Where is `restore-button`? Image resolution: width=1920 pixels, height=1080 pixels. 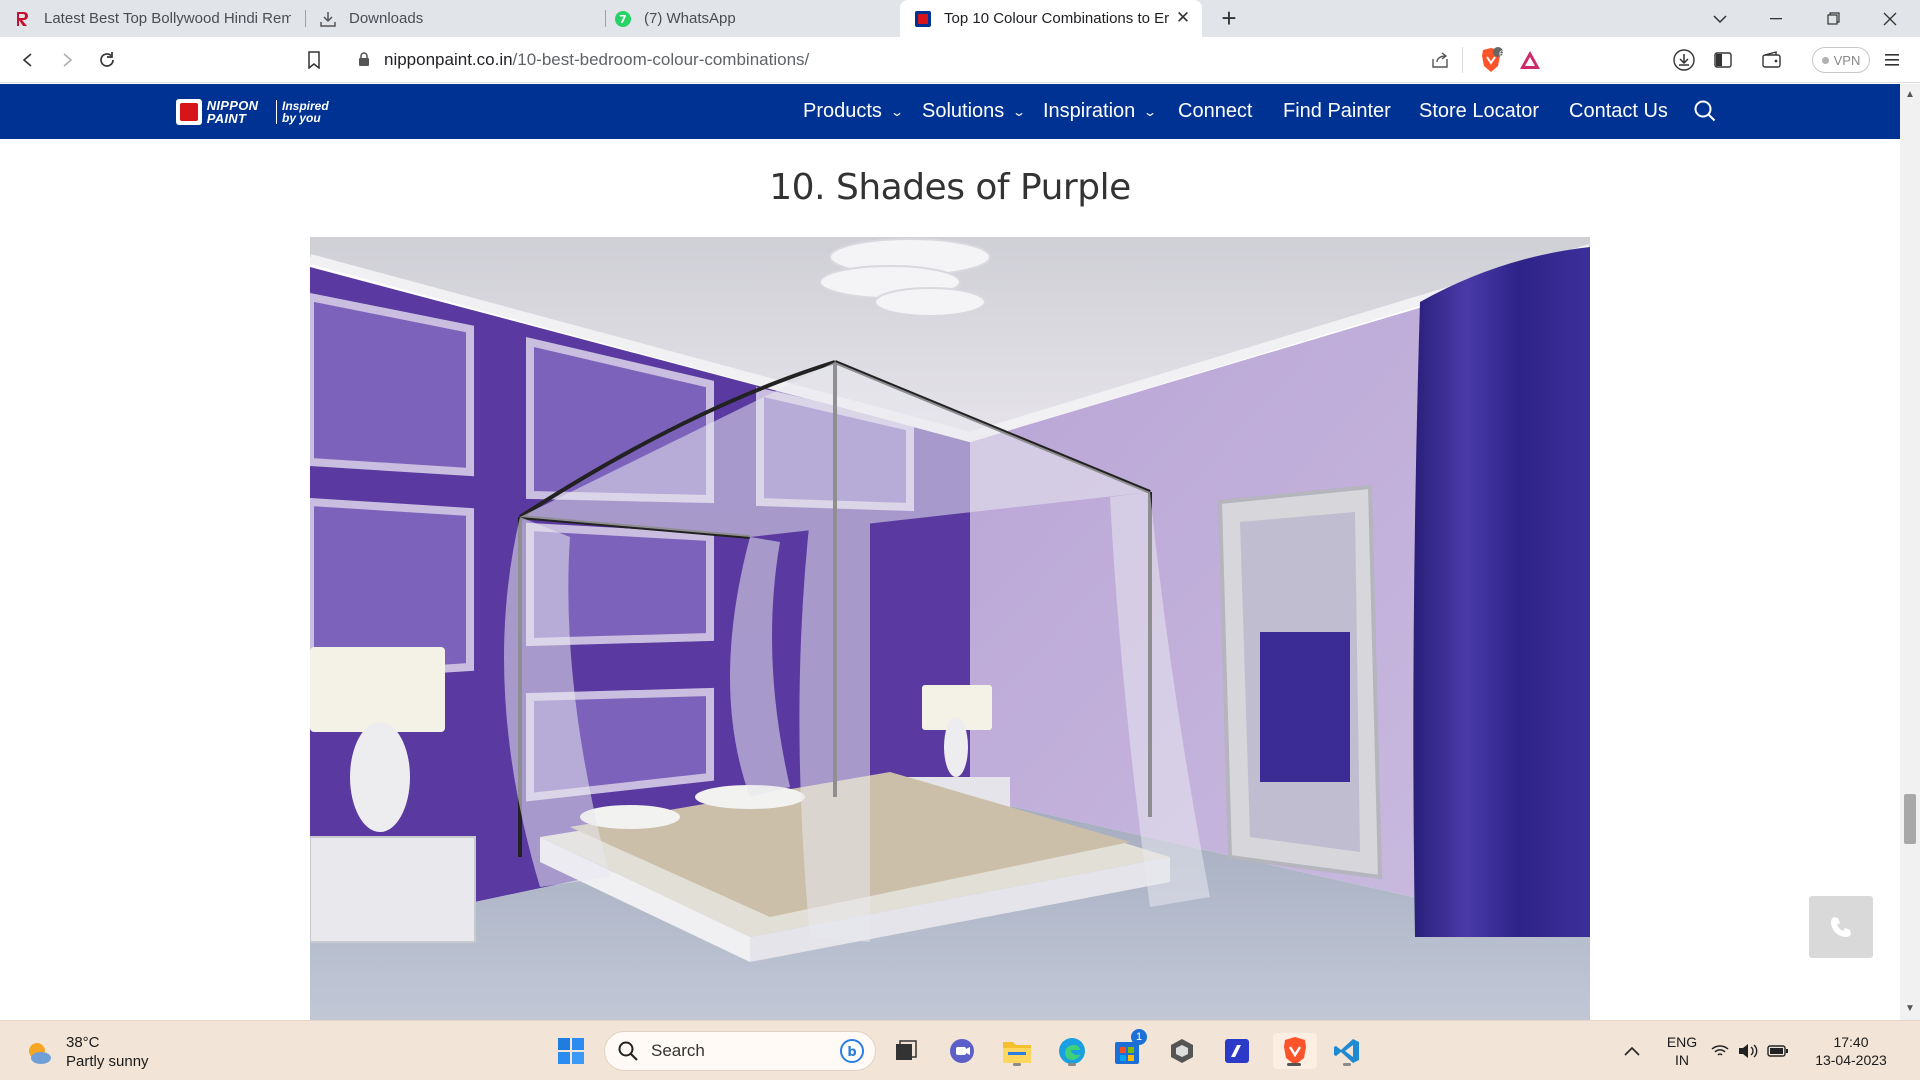
restore-button is located at coordinates (1833, 18).